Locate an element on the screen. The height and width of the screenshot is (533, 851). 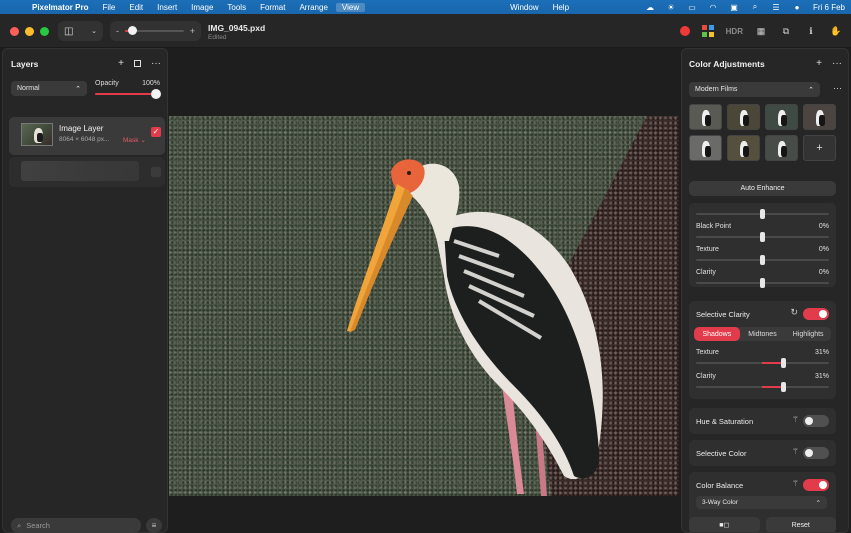
selective-color-title: Selective Color is located at coordinates (721, 453).